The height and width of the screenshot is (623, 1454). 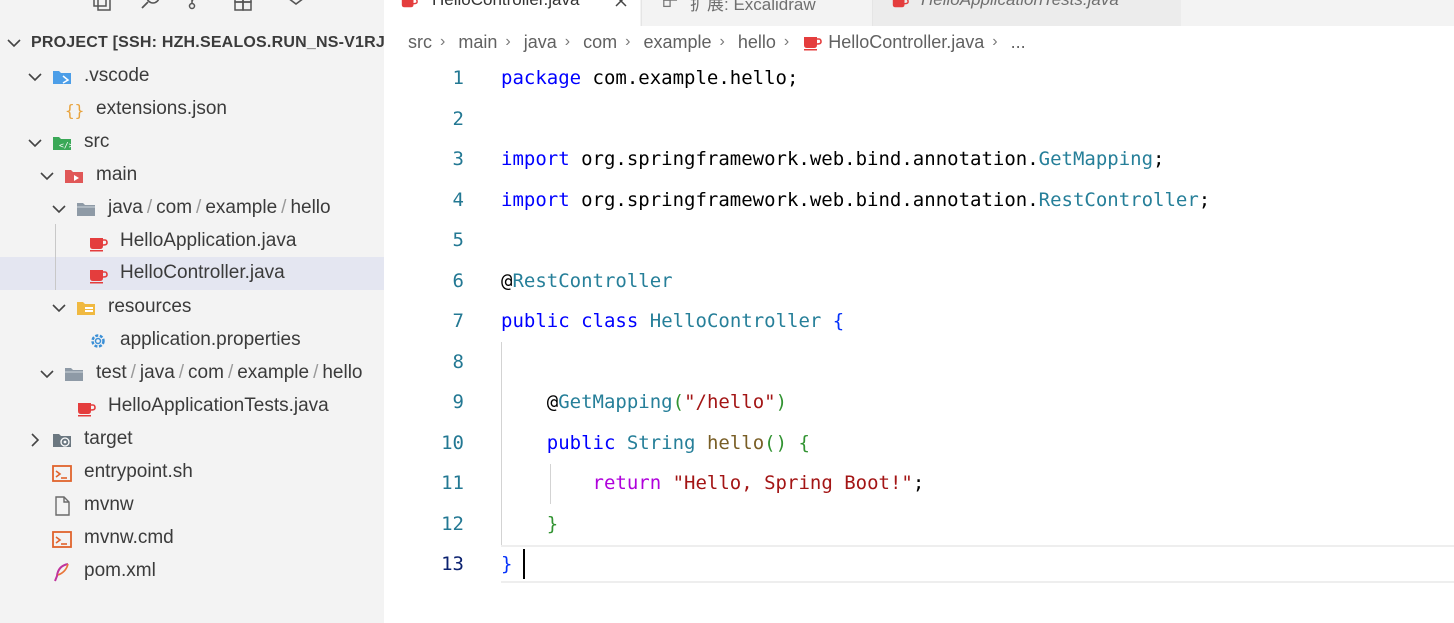 I want to click on breadcrumb-item: HelloController.java, so click(x=906, y=42).